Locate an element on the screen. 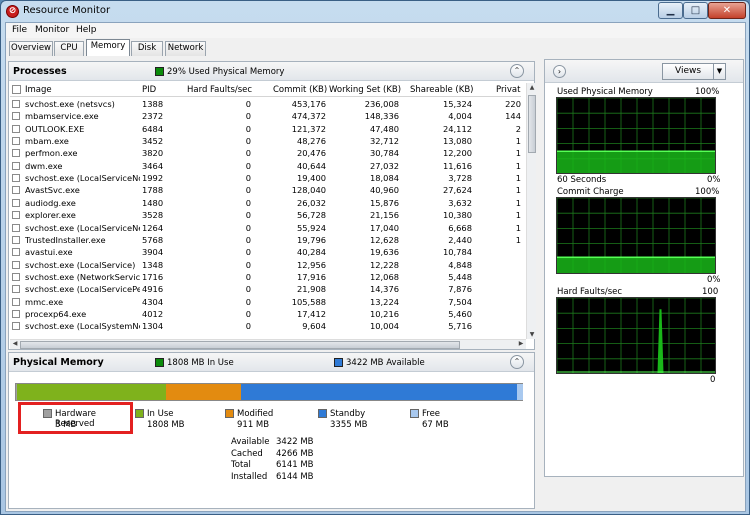 Image resolution: width=750 pixels, height=515 pixels. scroll-right-arrow: ▶ is located at coordinates (521, 343).